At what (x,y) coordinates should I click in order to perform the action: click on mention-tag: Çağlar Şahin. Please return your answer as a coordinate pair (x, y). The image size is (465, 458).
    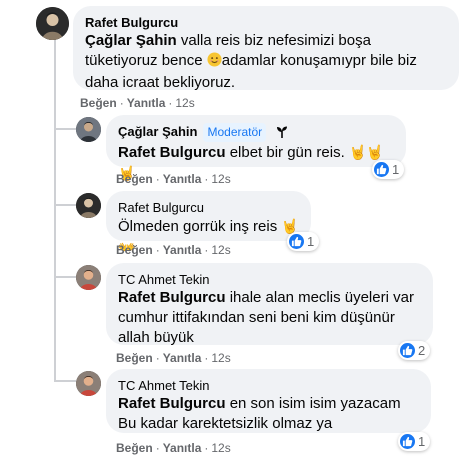
    Looking at the image, I should click on (131, 40).